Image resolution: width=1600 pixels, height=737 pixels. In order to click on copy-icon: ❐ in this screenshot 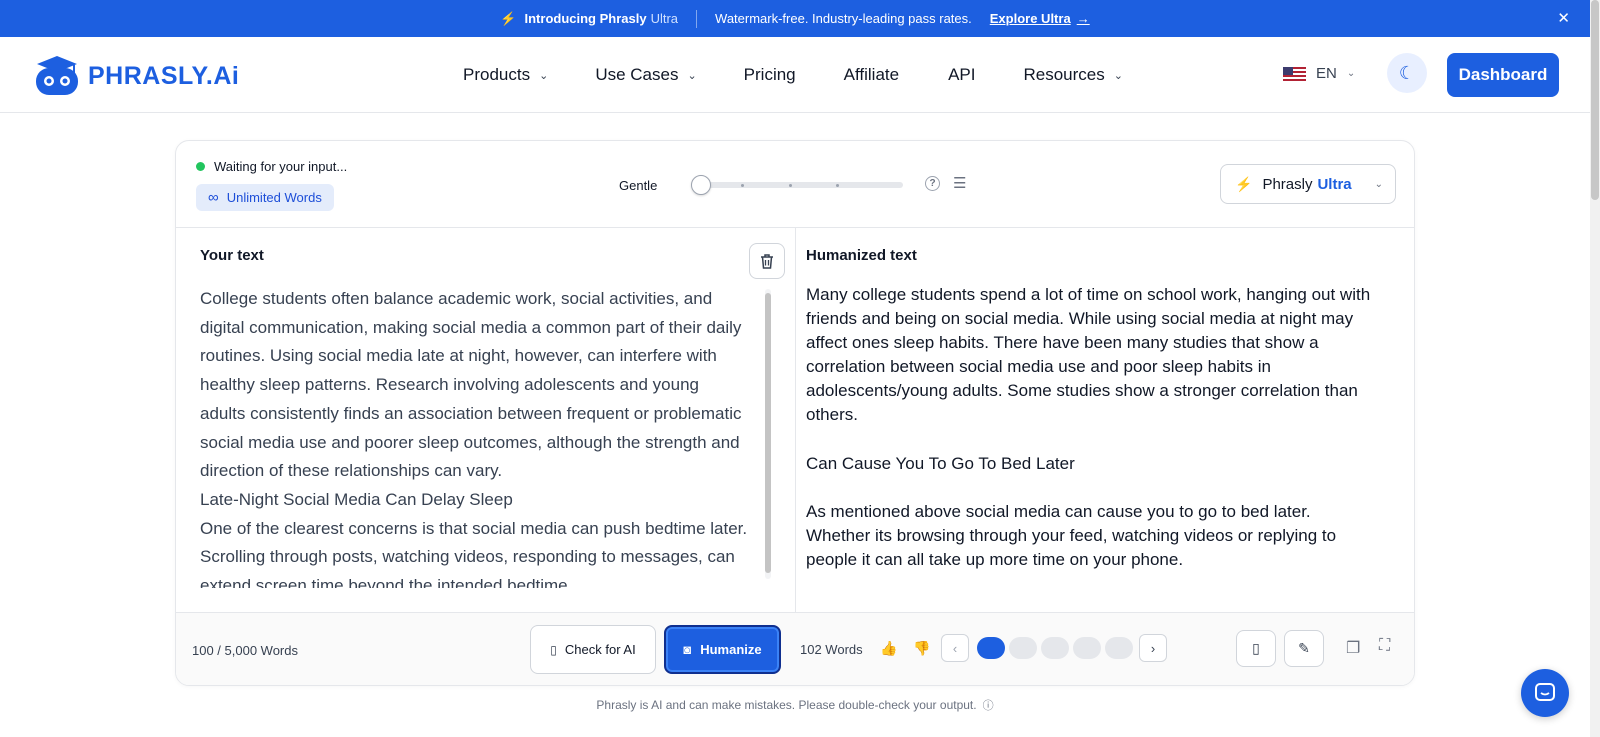, I will do `click(1353, 648)`.